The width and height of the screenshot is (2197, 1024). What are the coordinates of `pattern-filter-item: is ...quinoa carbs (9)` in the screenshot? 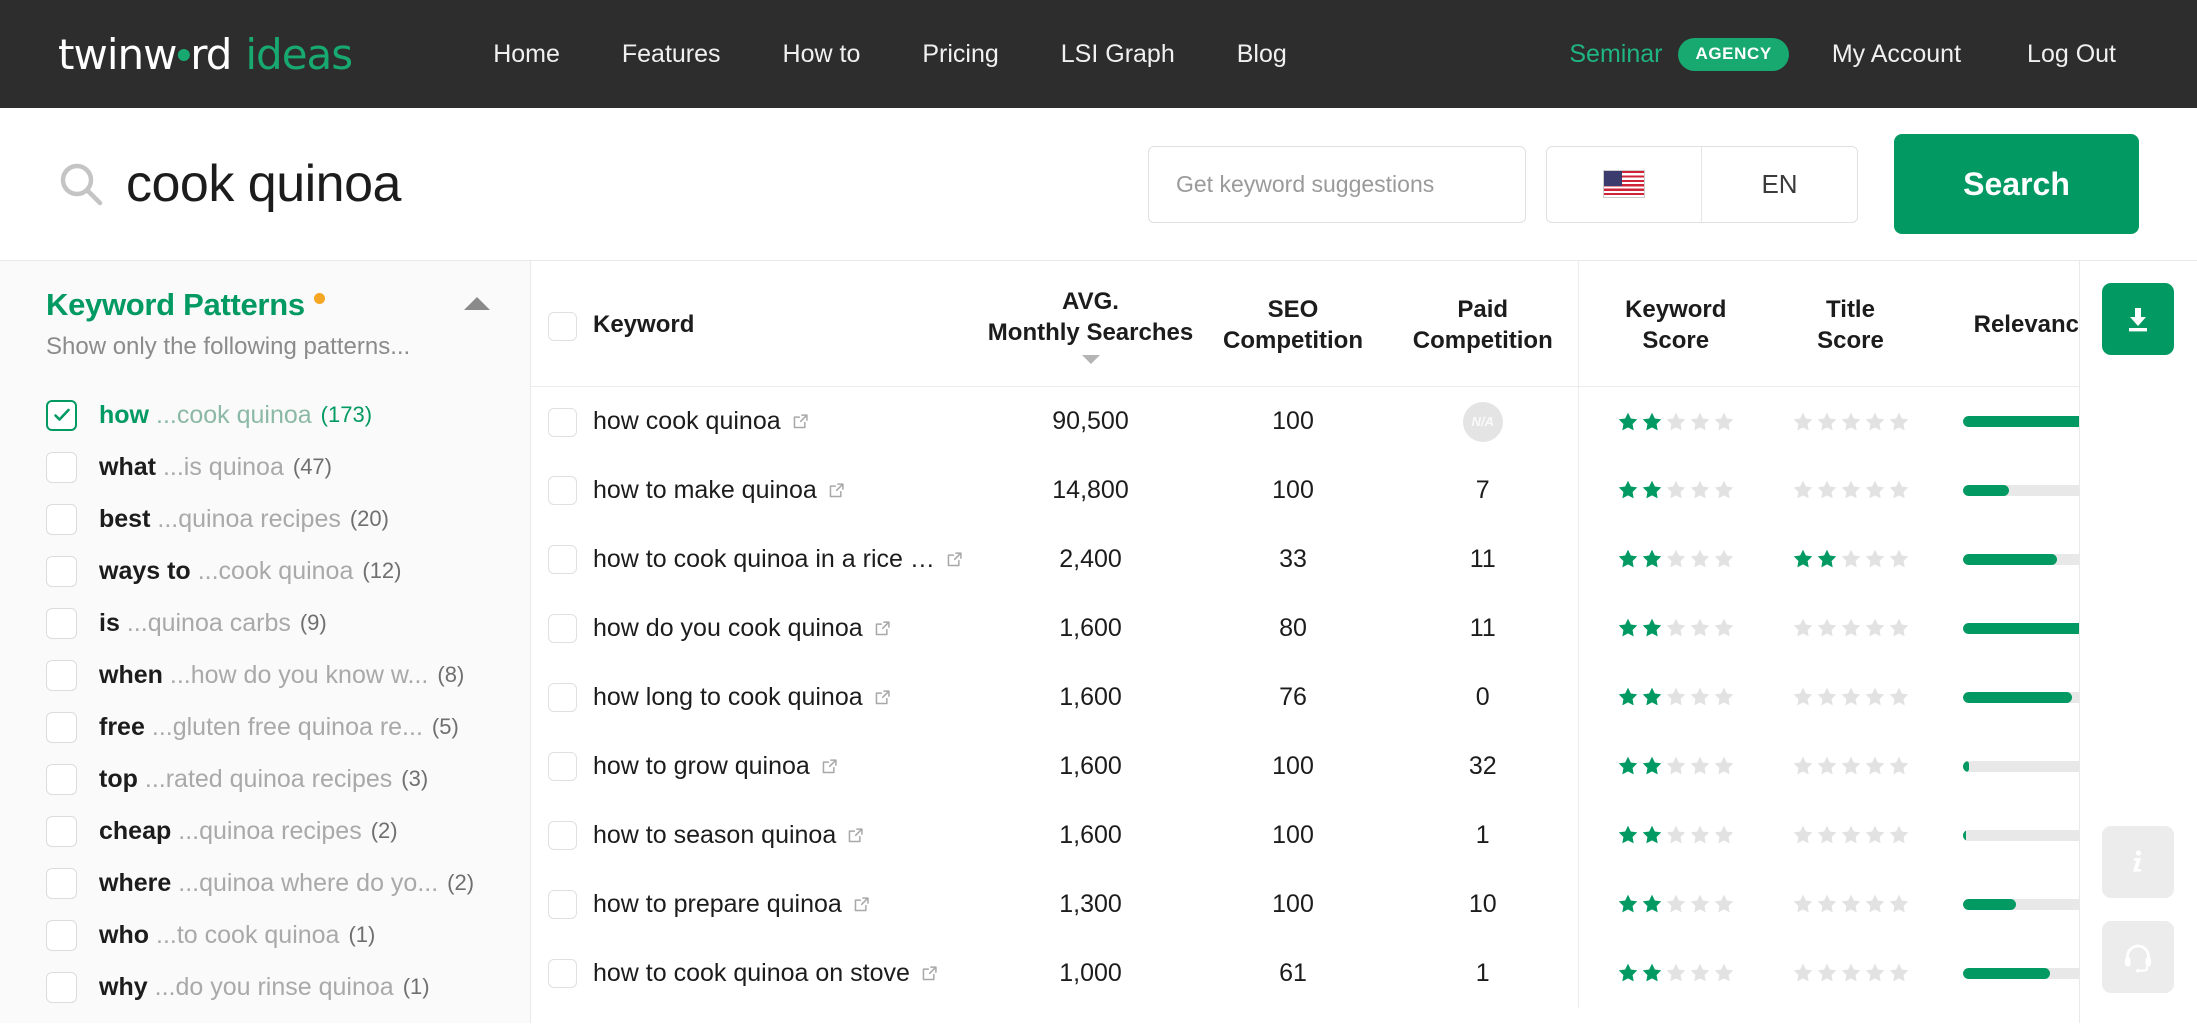 It's located at (288, 623).